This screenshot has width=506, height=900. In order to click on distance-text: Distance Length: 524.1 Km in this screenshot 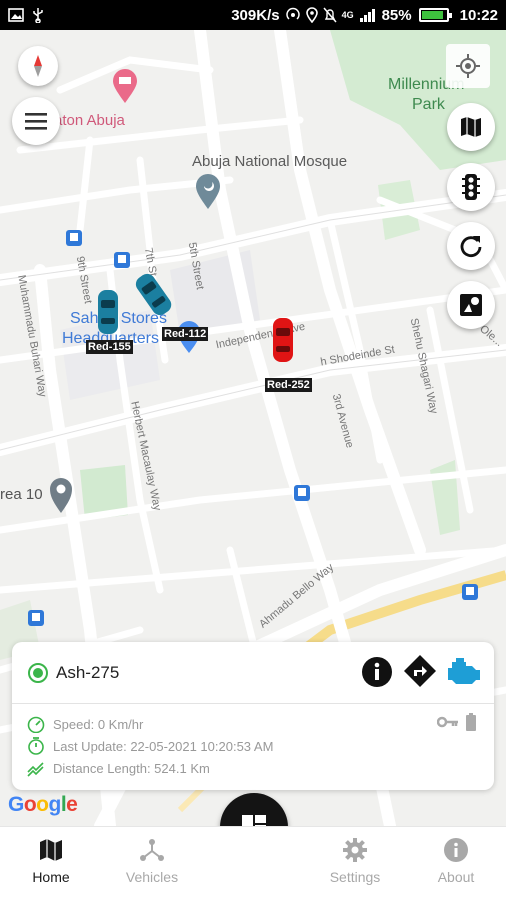, I will do `click(131, 768)`.